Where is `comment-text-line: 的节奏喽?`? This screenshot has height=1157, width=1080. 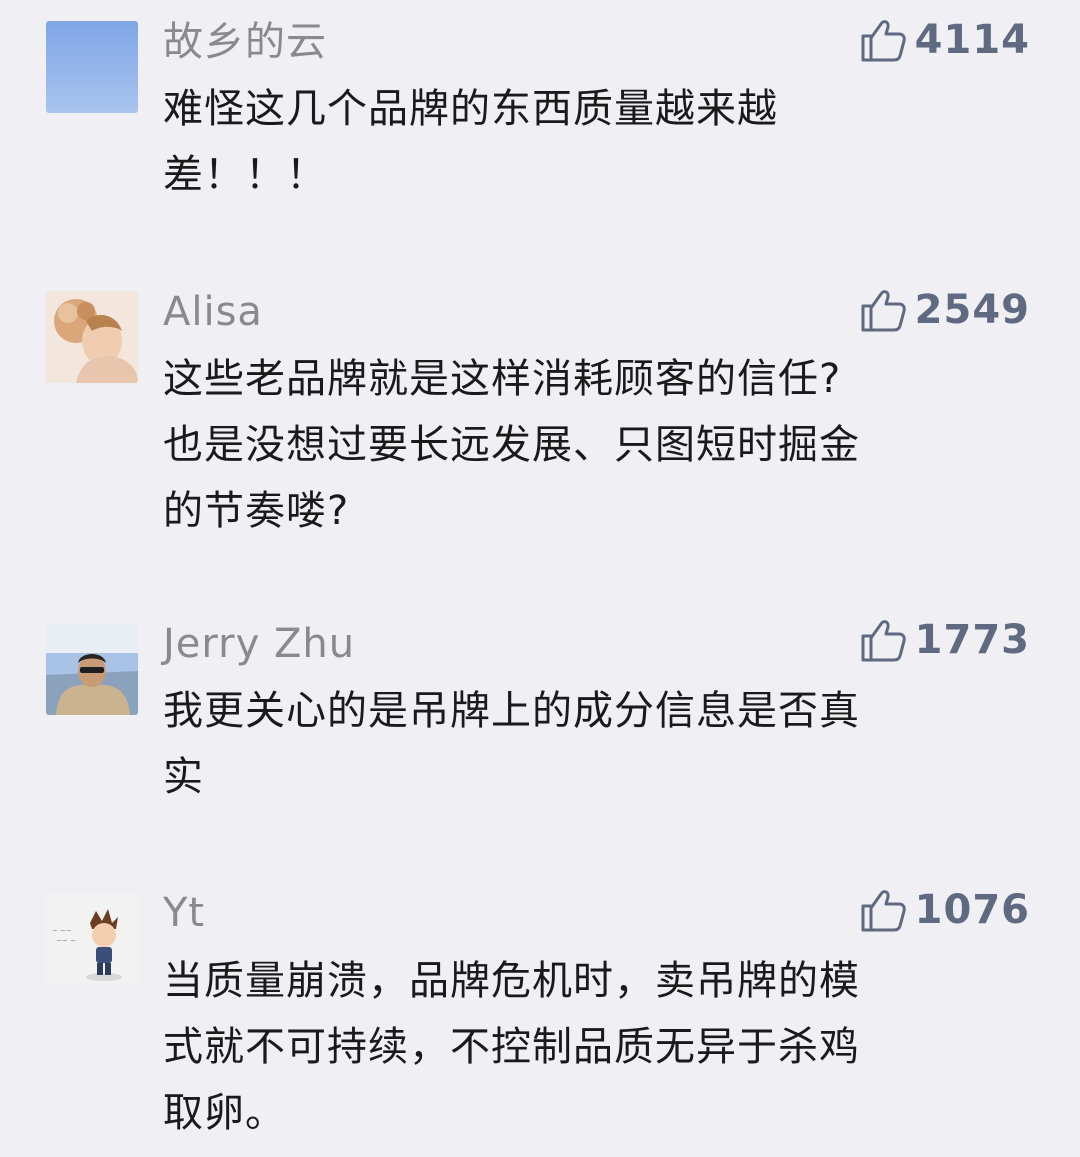 comment-text-line: 的节奏喽? is located at coordinates (256, 511).